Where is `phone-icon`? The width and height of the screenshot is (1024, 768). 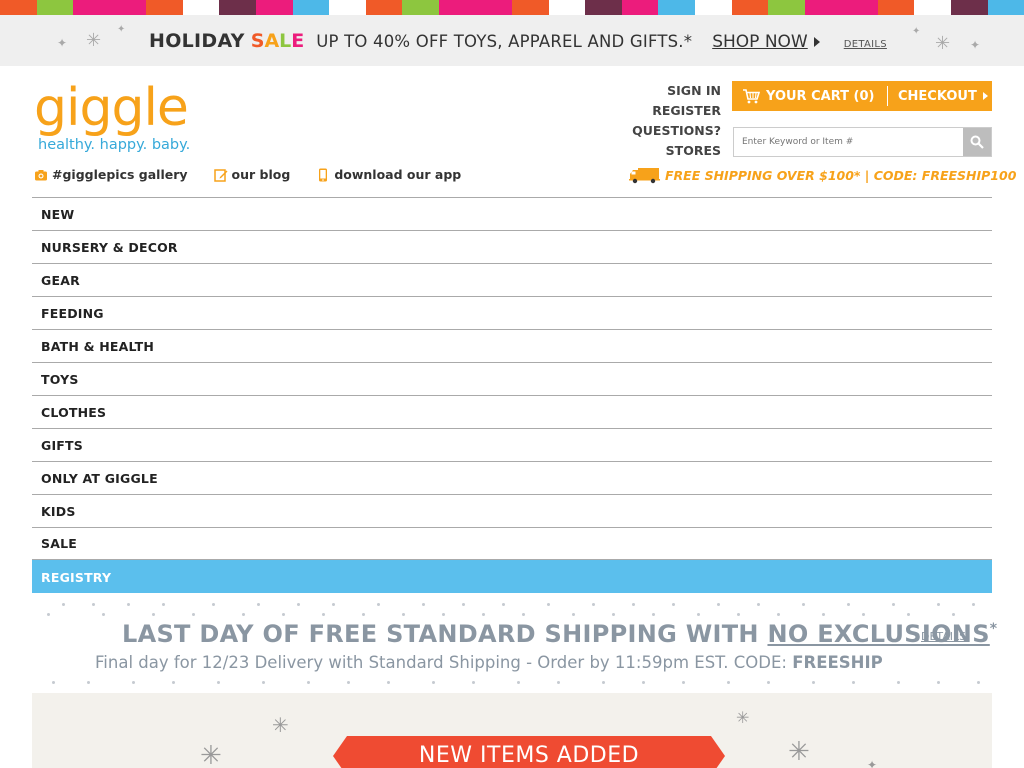
phone-icon is located at coordinates (323, 174).